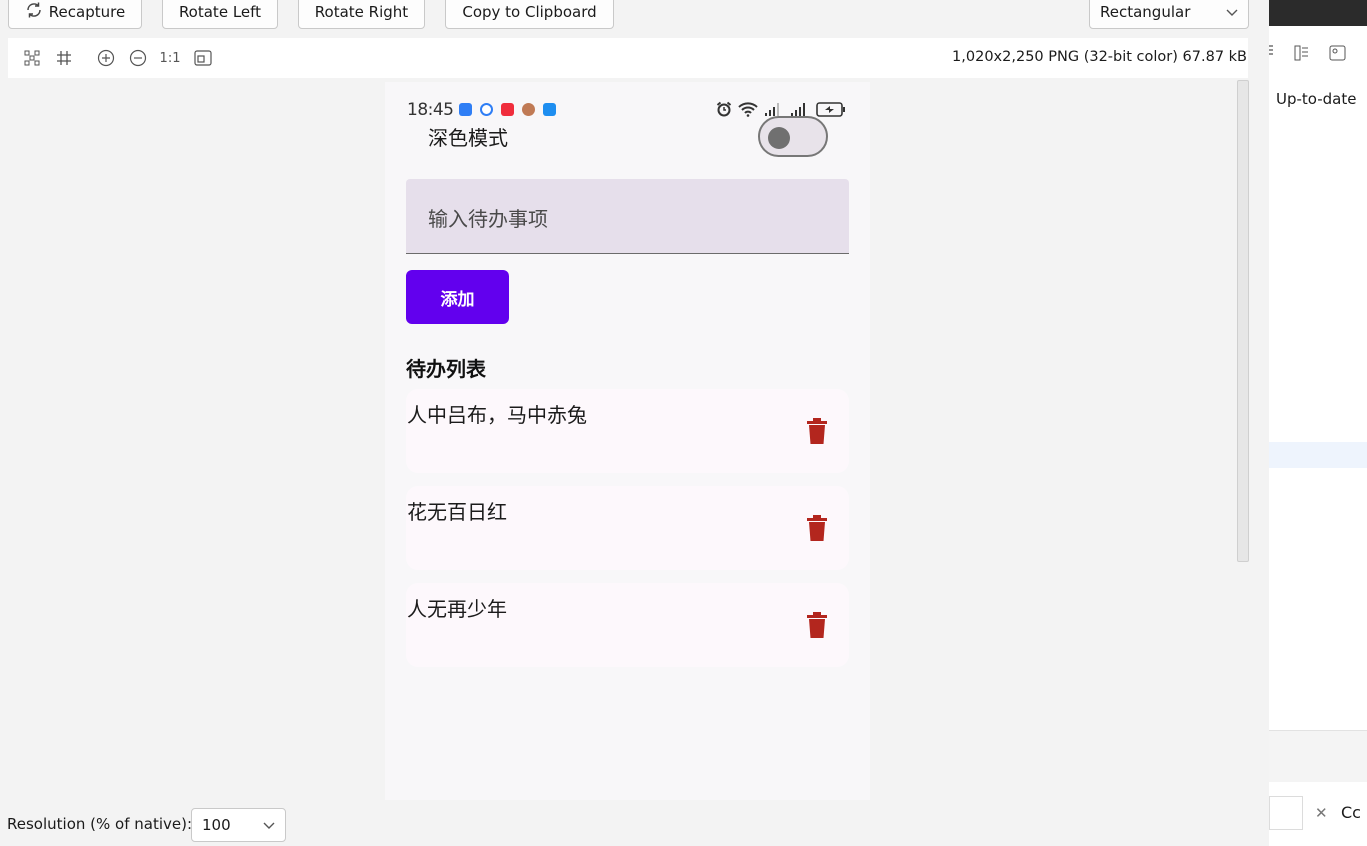 This screenshot has width=1367, height=846. I want to click on background-window-titlebar, so click(1318, 13).